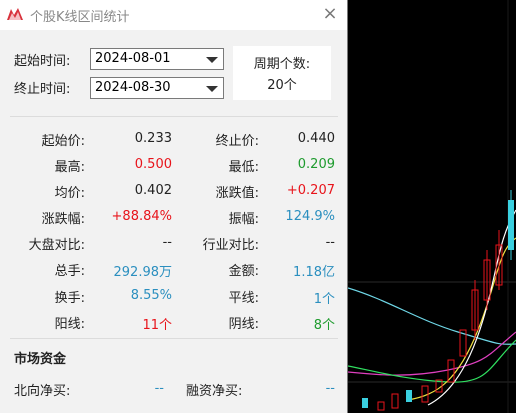 This screenshot has width=516, height=413. I want to click on market-funds-title: 市场资金, so click(40, 359).